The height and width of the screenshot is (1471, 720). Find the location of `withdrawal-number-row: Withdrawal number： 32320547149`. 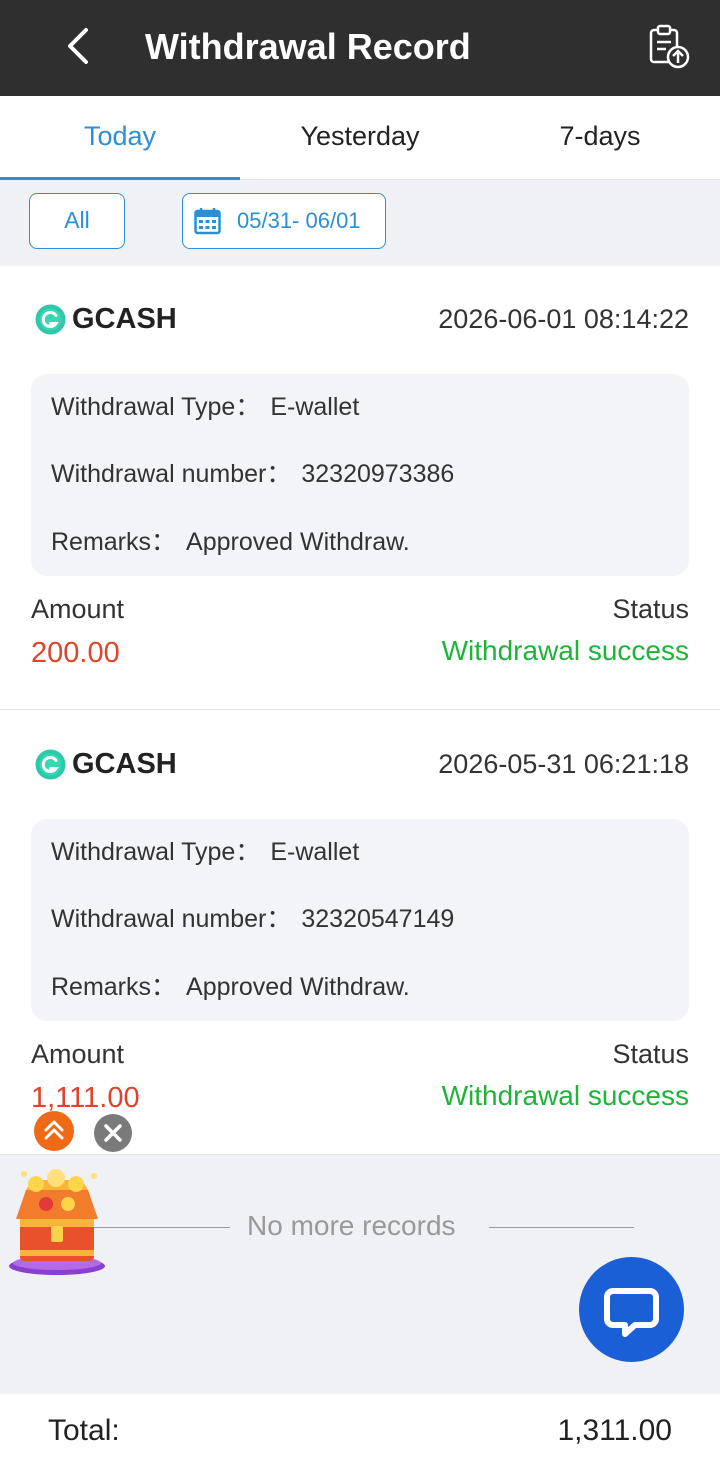

withdrawal-number-row: Withdrawal number： 32320547149 is located at coordinates (252, 919).